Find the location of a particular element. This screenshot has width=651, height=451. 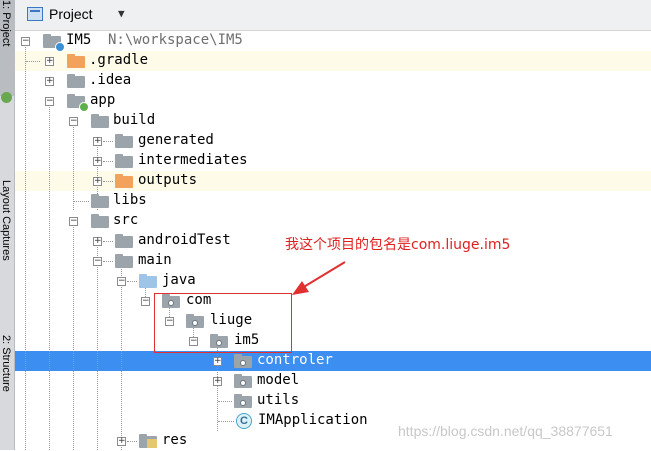

tree-label: generated is located at coordinates (176, 140).